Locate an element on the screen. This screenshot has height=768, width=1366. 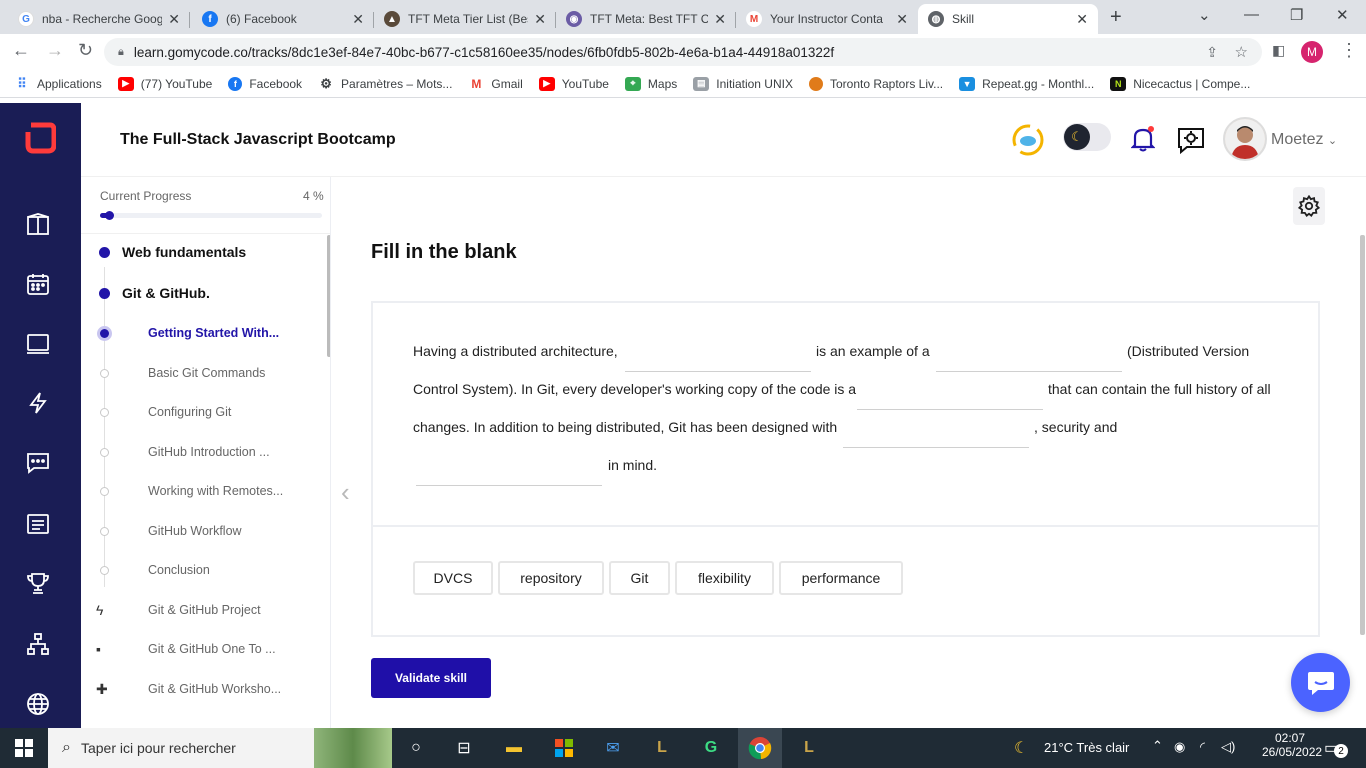
globe-icon is located at coordinates (38, 704).